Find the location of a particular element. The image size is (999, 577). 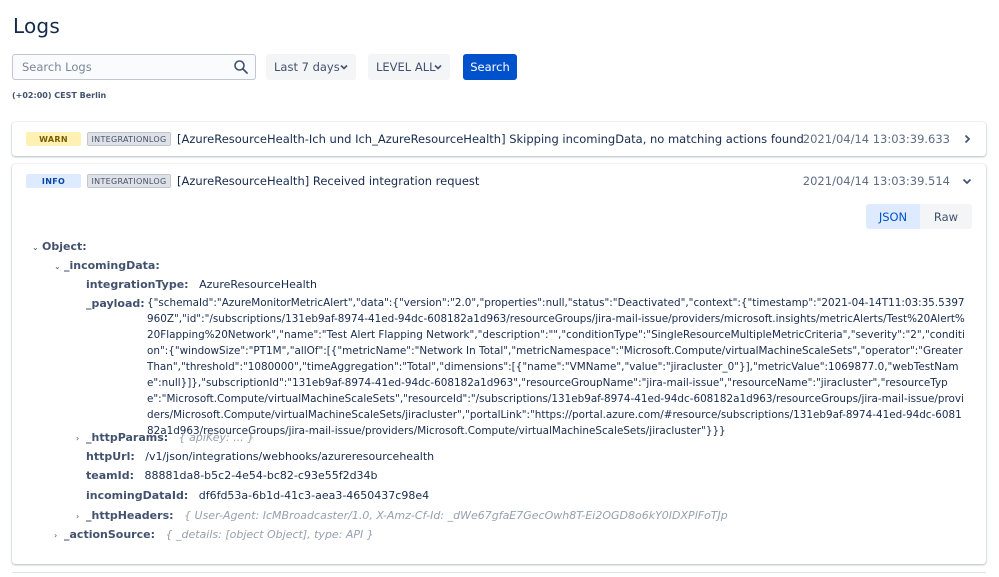

search-button: Search is located at coordinates (490, 67).